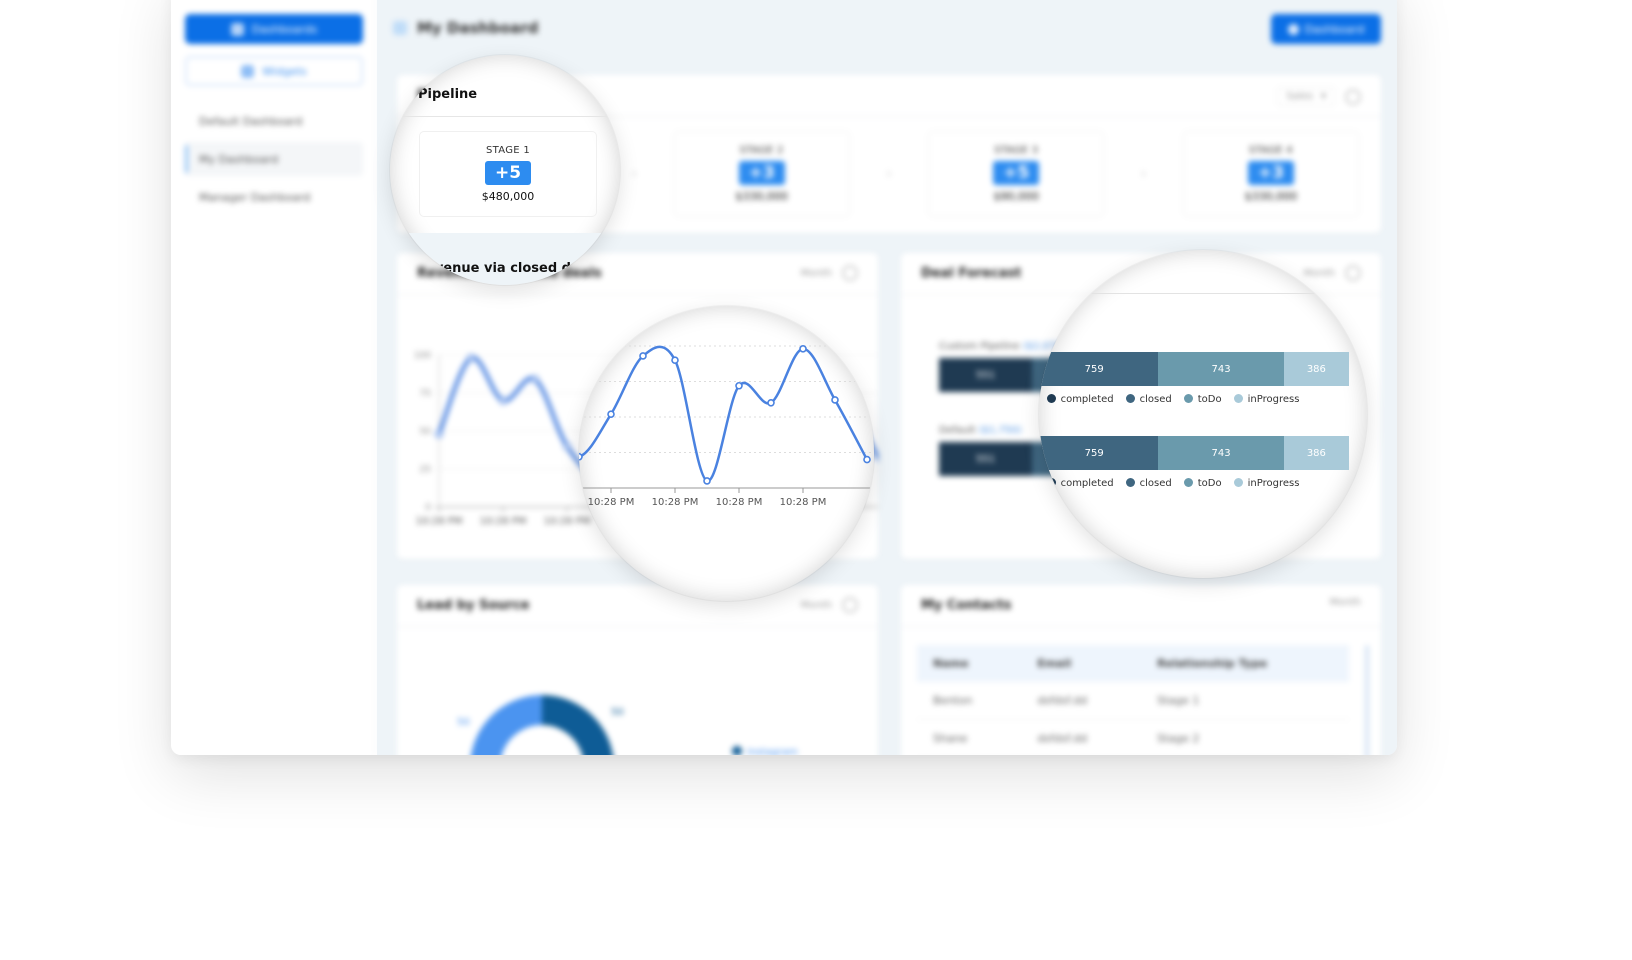 This screenshot has width=1632, height=960. What do you see at coordinates (239, 159) in the screenshot?
I see `sidebar-item-label: My Dashboard` at bounding box center [239, 159].